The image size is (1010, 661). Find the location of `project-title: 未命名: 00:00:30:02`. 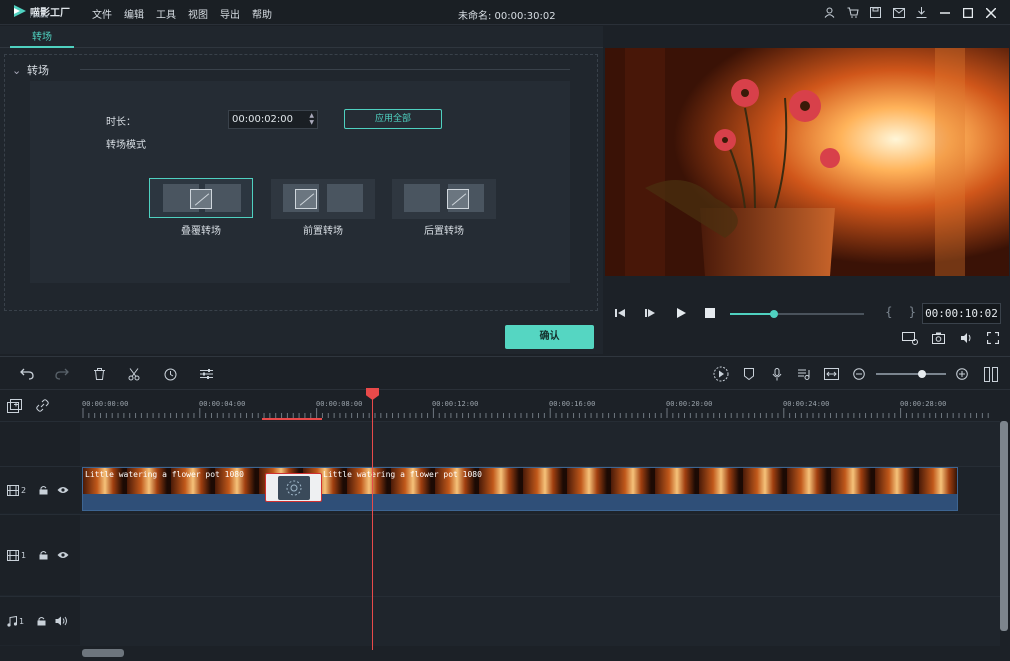

project-title: 未命名: 00:00:30:02 is located at coordinates (507, 16).